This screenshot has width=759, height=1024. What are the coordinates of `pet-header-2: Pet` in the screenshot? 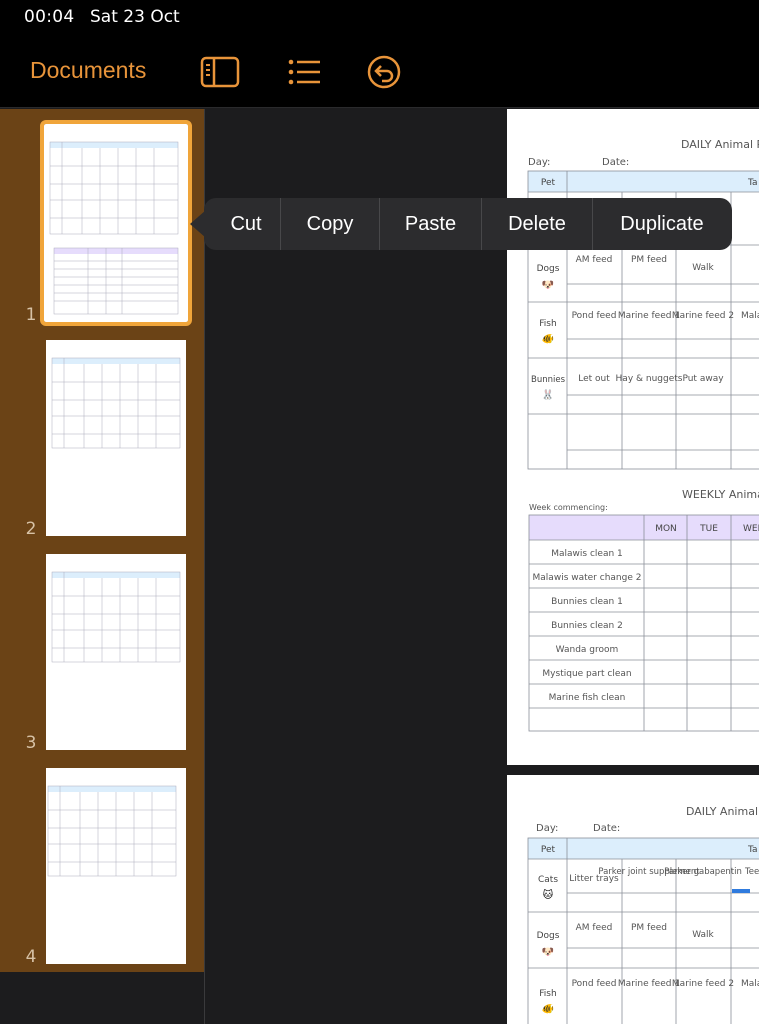 It's located at (548, 850).